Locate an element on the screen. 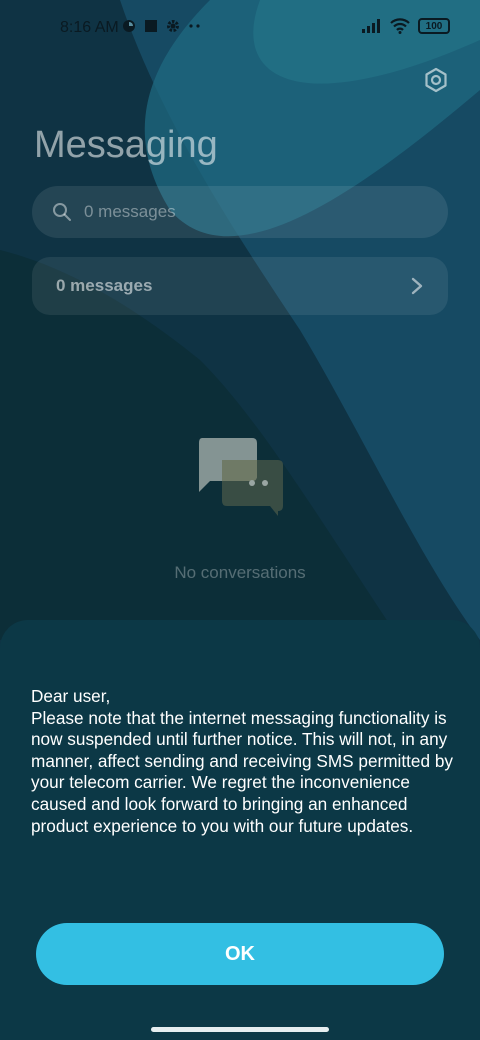 The width and height of the screenshot is (480, 1040). more-dots-icon is located at coordinates (194, 26).